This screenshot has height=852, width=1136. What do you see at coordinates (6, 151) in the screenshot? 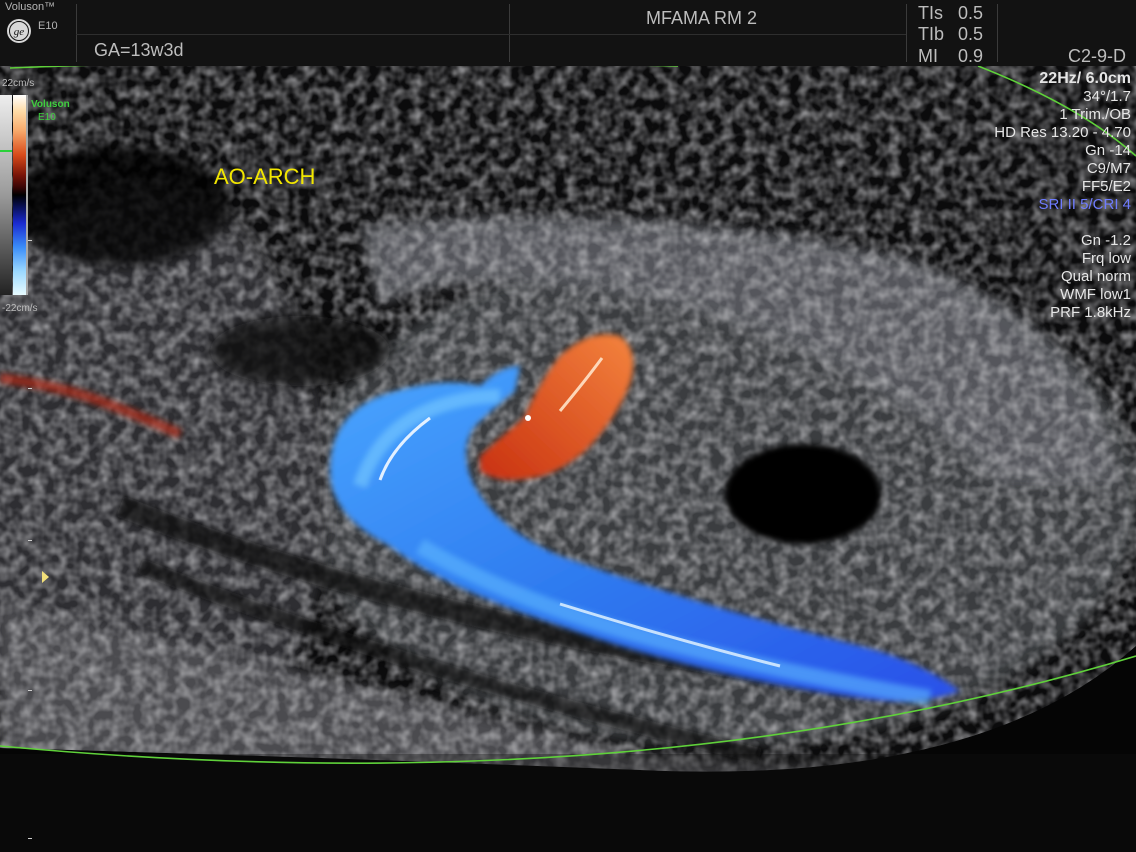
I see `colorbar-baseline-marker` at bounding box center [6, 151].